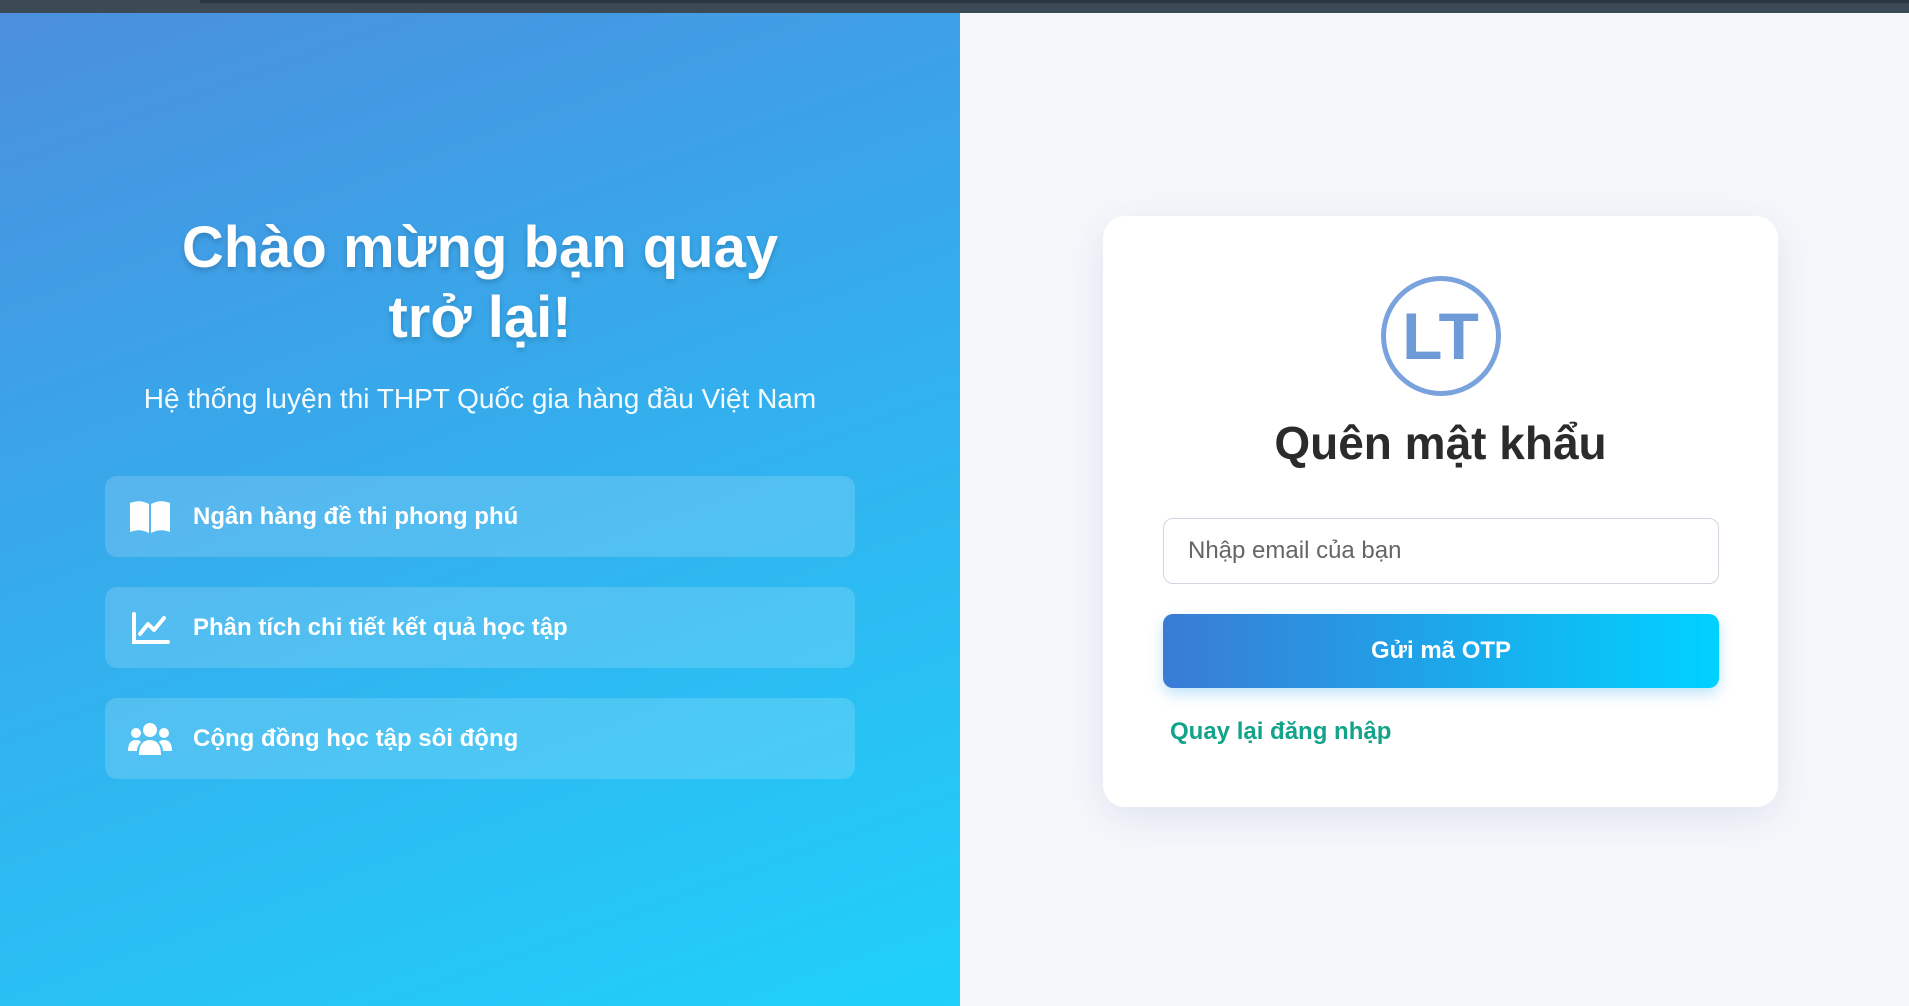 Image resolution: width=1909 pixels, height=1006 pixels. What do you see at coordinates (150, 517) in the screenshot?
I see `book-open-icon` at bounding box center [150, 517].